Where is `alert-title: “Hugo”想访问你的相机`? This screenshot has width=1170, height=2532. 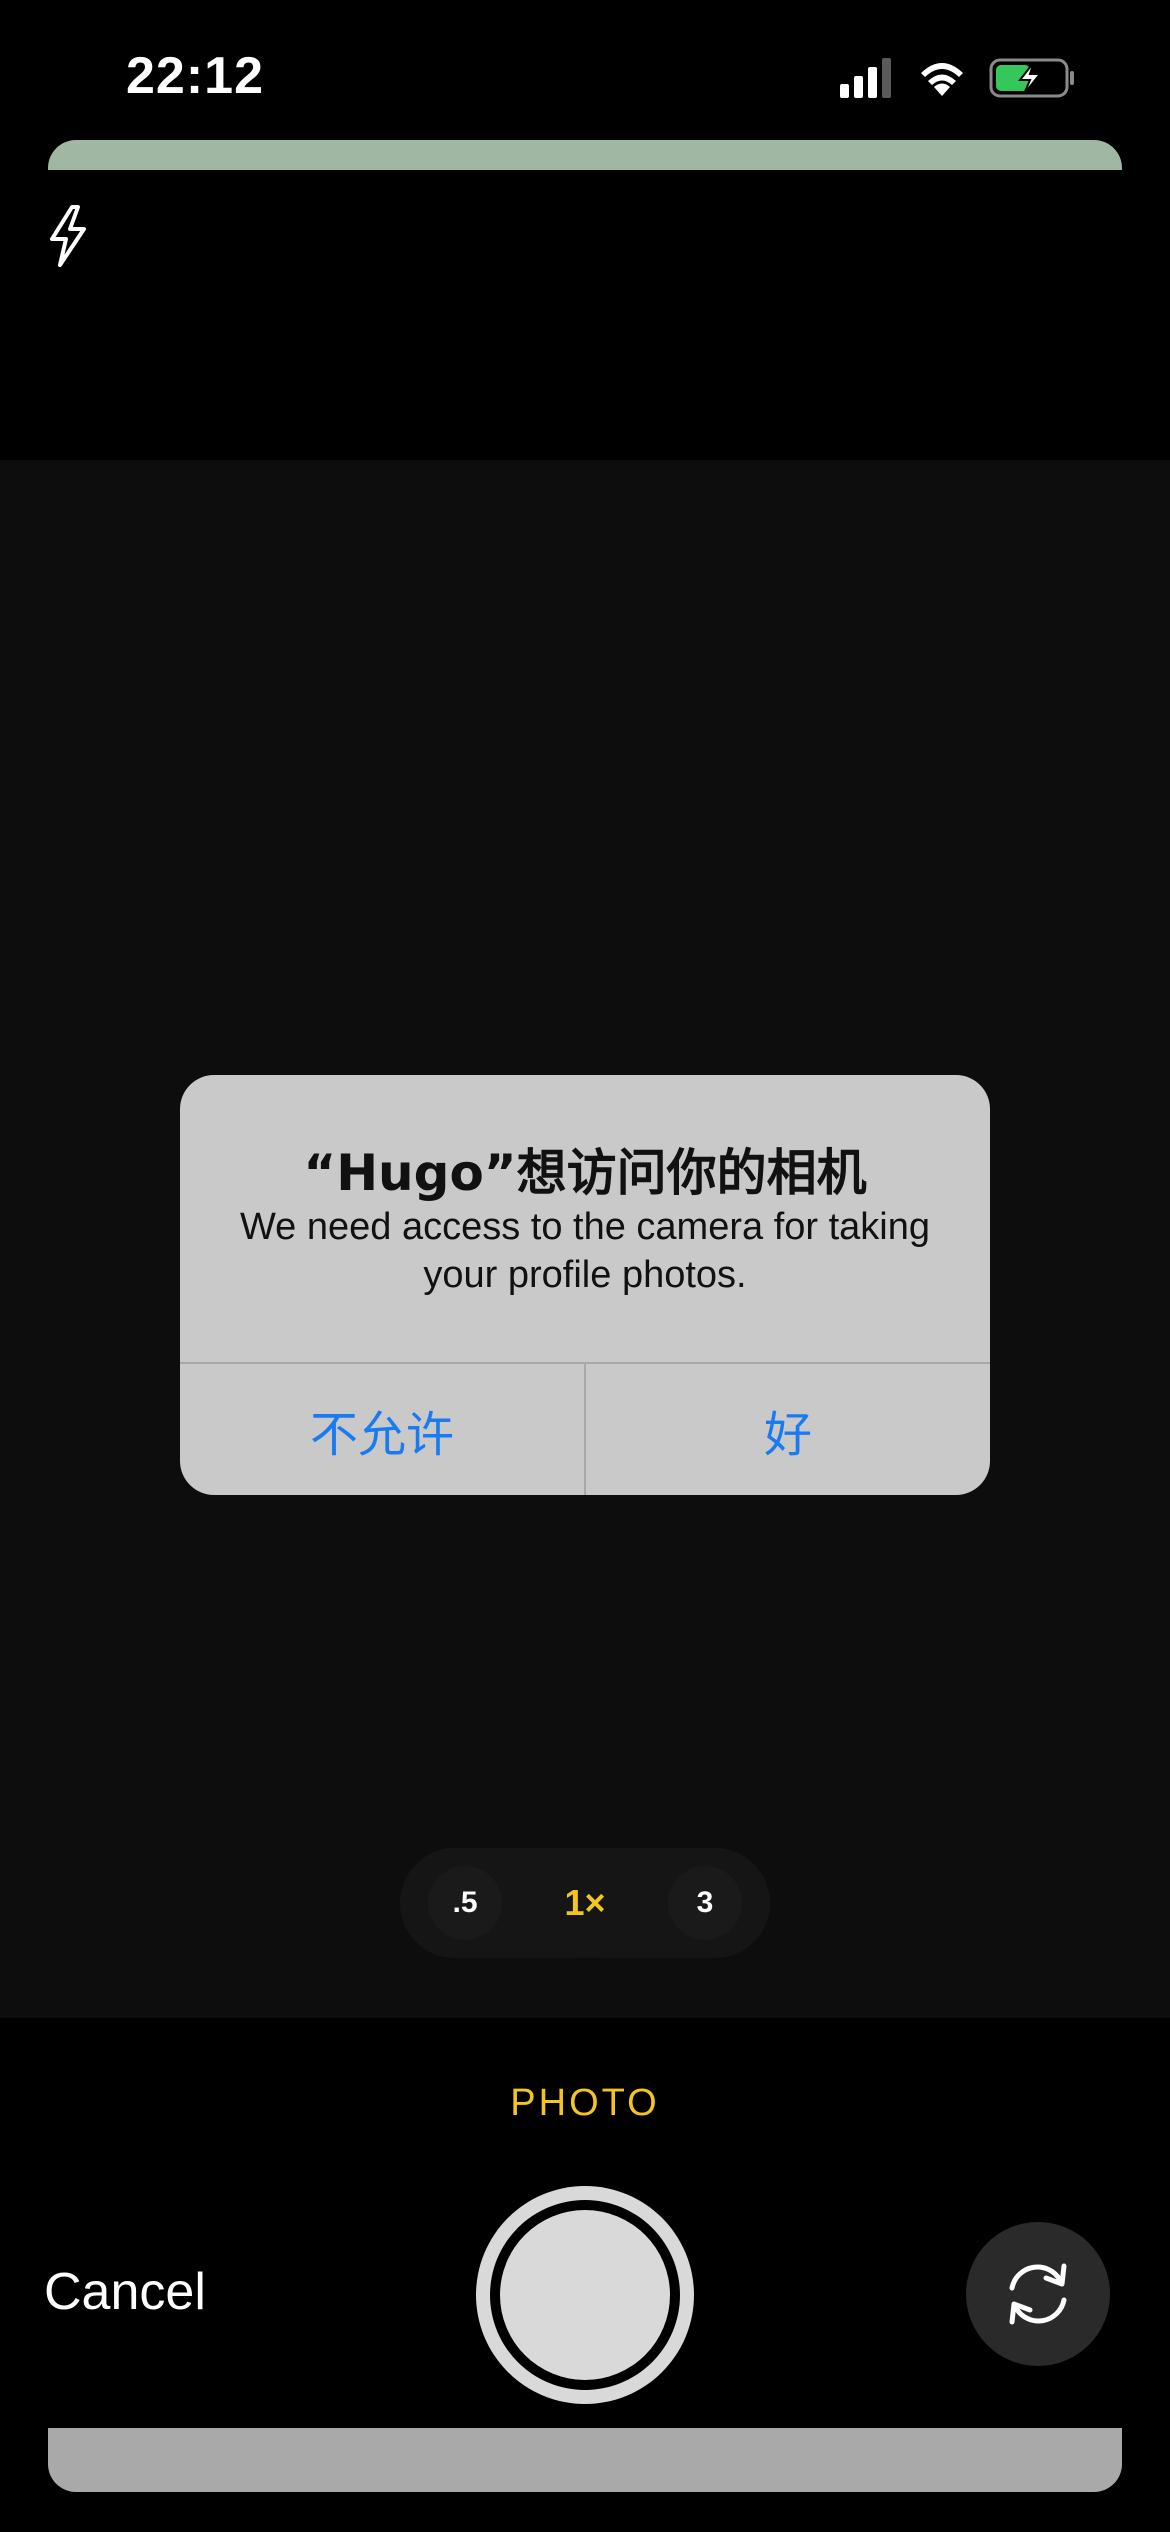 alert-title: “Hugo”想访问你的相机 is located at coordinates (585, 1173).